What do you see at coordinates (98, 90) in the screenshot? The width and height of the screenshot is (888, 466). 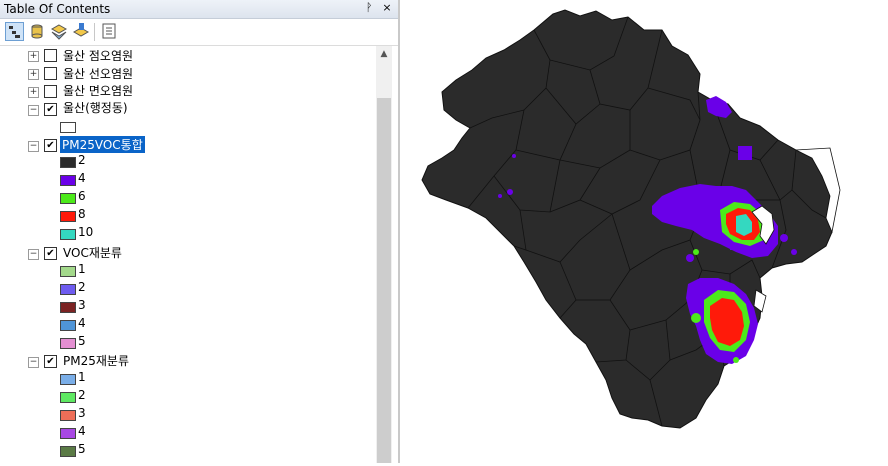 I see `layer-label: 울산 면오염원` at bounding box center [98, 90].